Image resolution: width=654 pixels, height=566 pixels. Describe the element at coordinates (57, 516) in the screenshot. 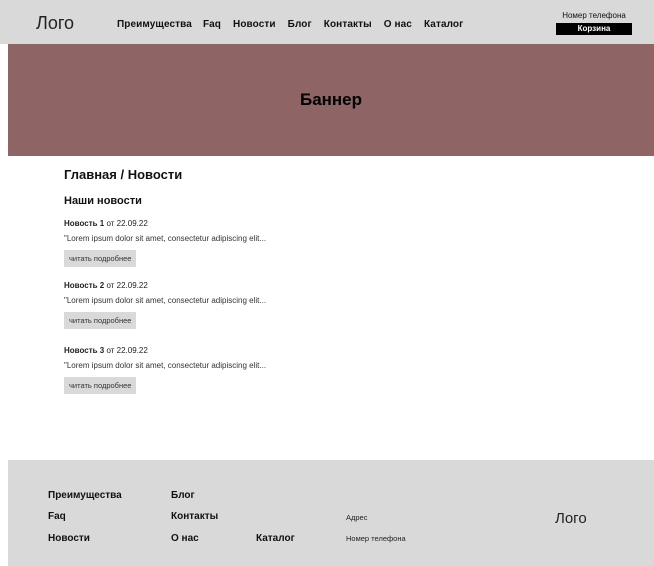

I see `footer-link-faq: Faq` at that location.